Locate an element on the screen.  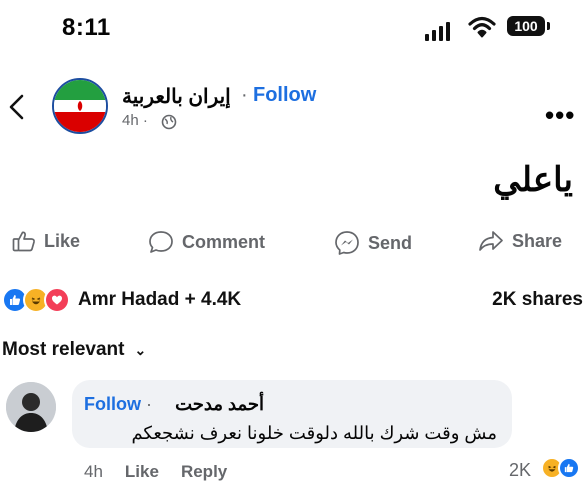
reactors-summary: Amr Hadad + 4.4K is located at coordinates (159, 300).